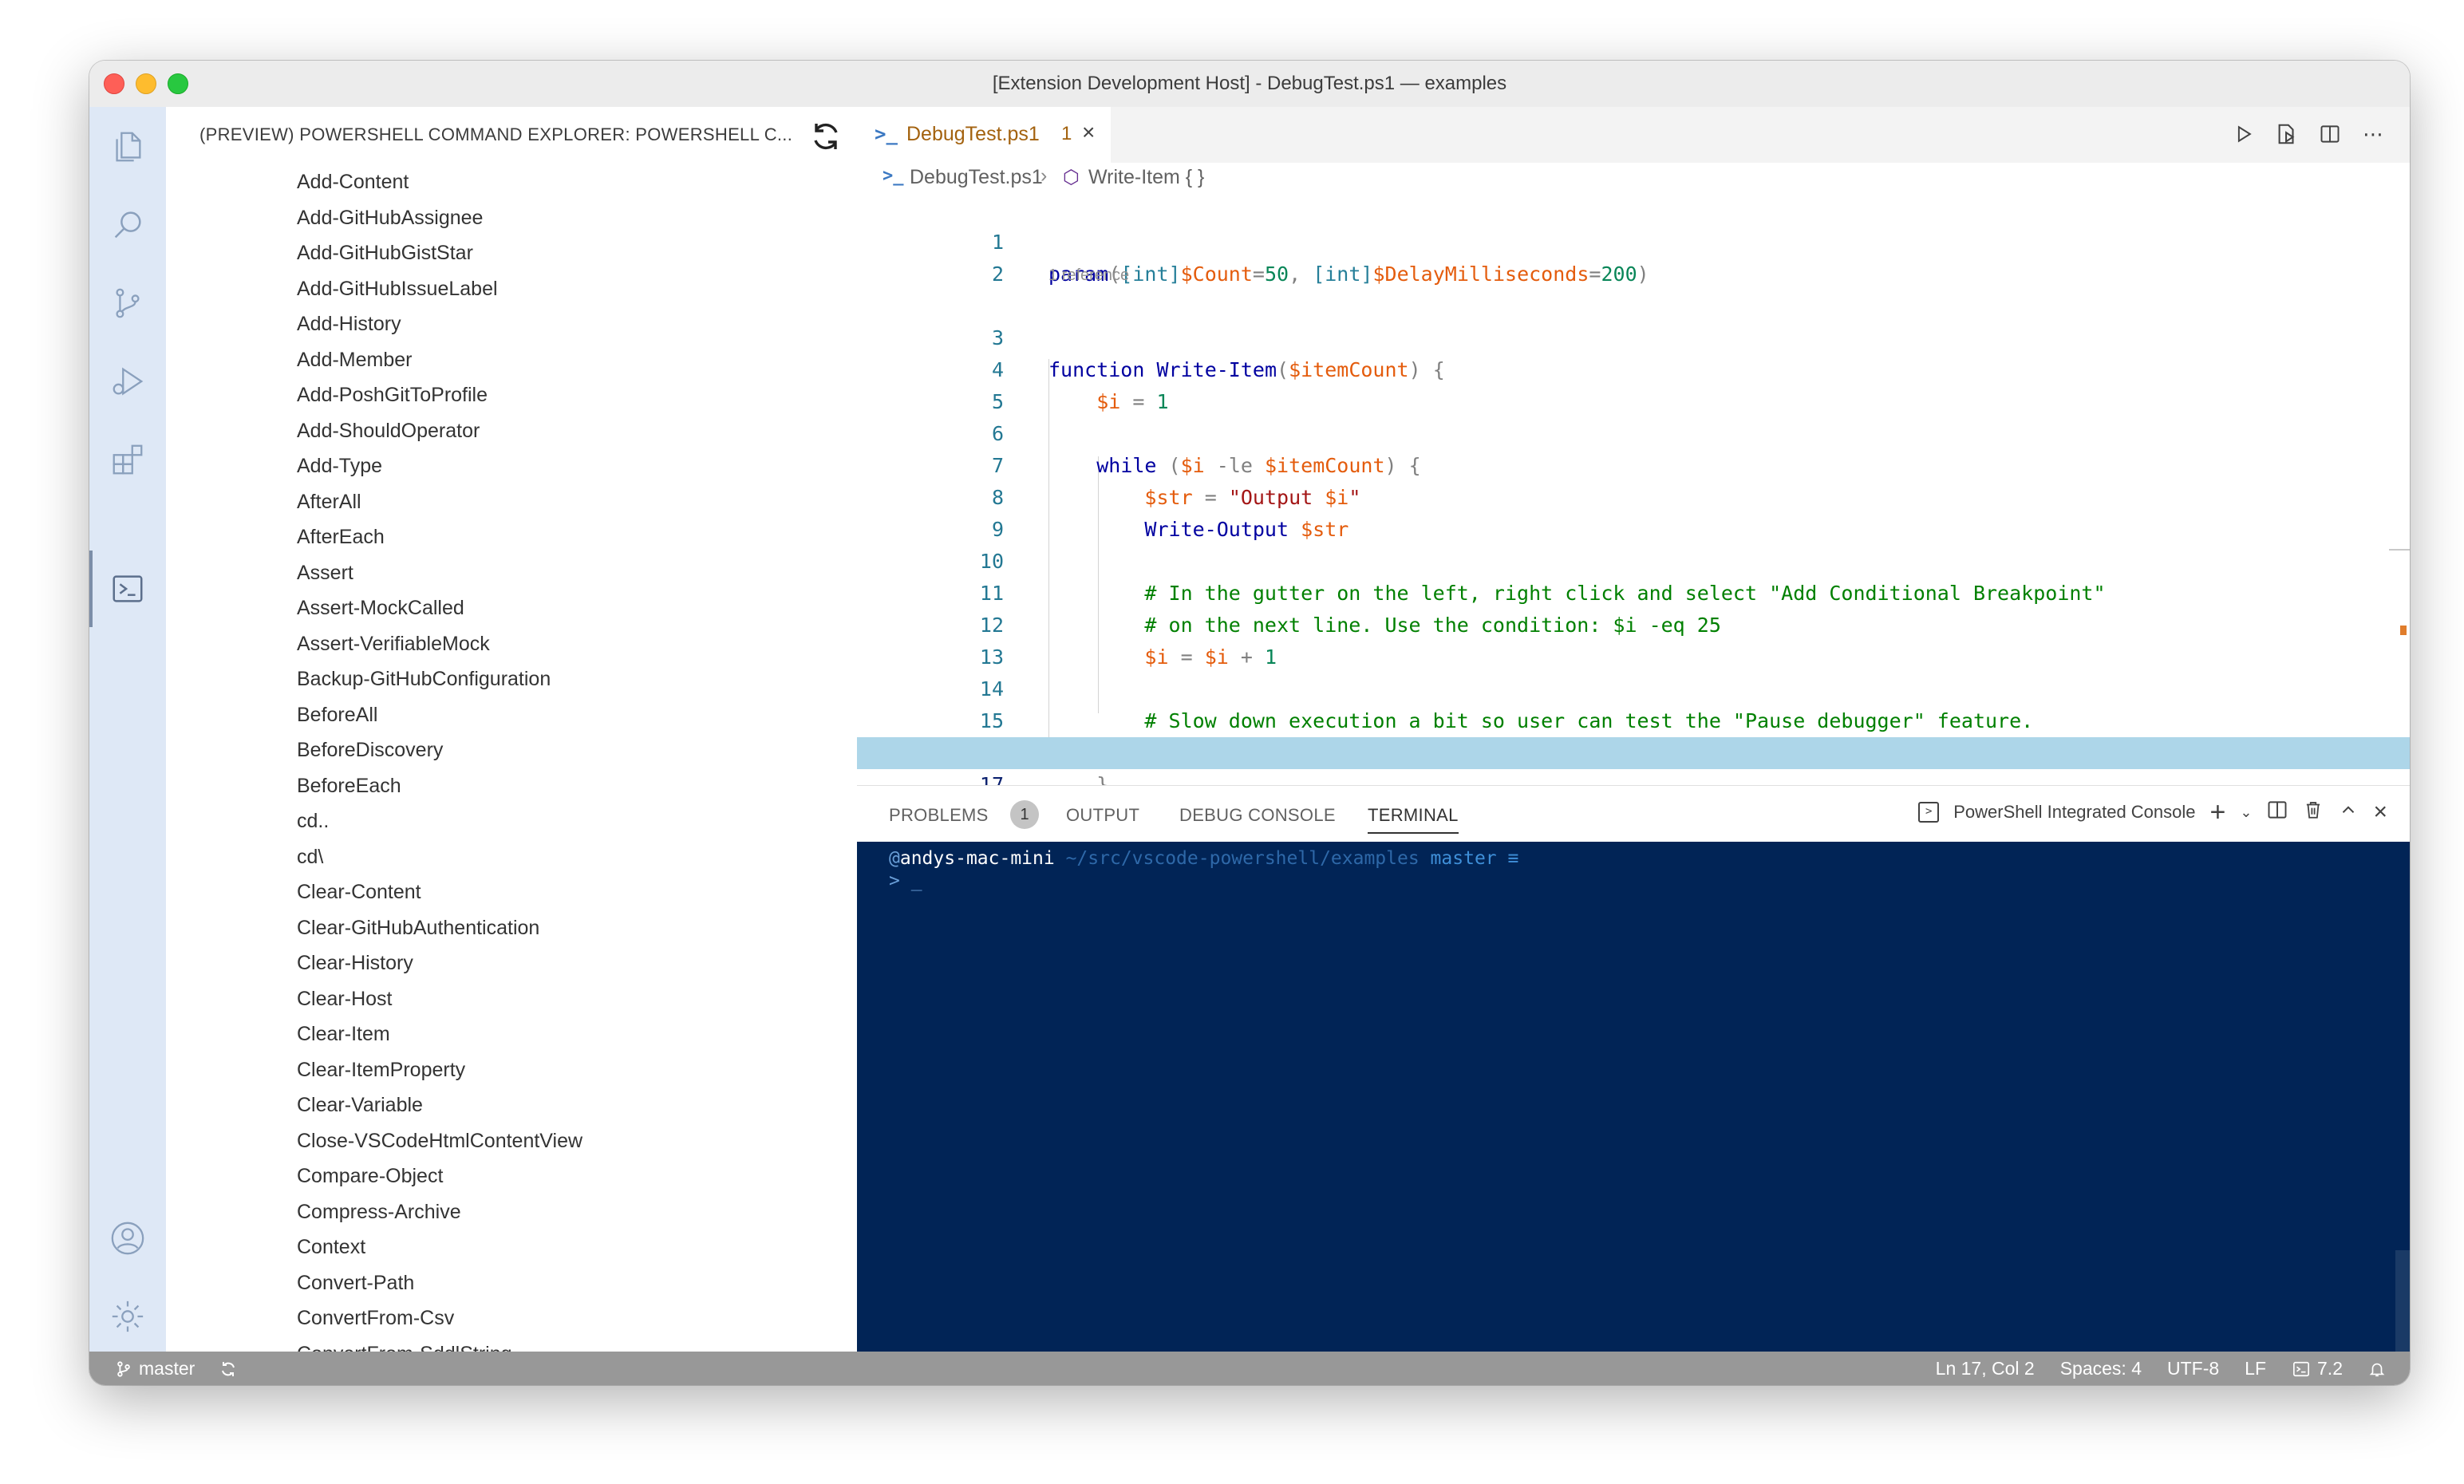  I want to click on command-list-item: Add-Member, so click(511, 360).